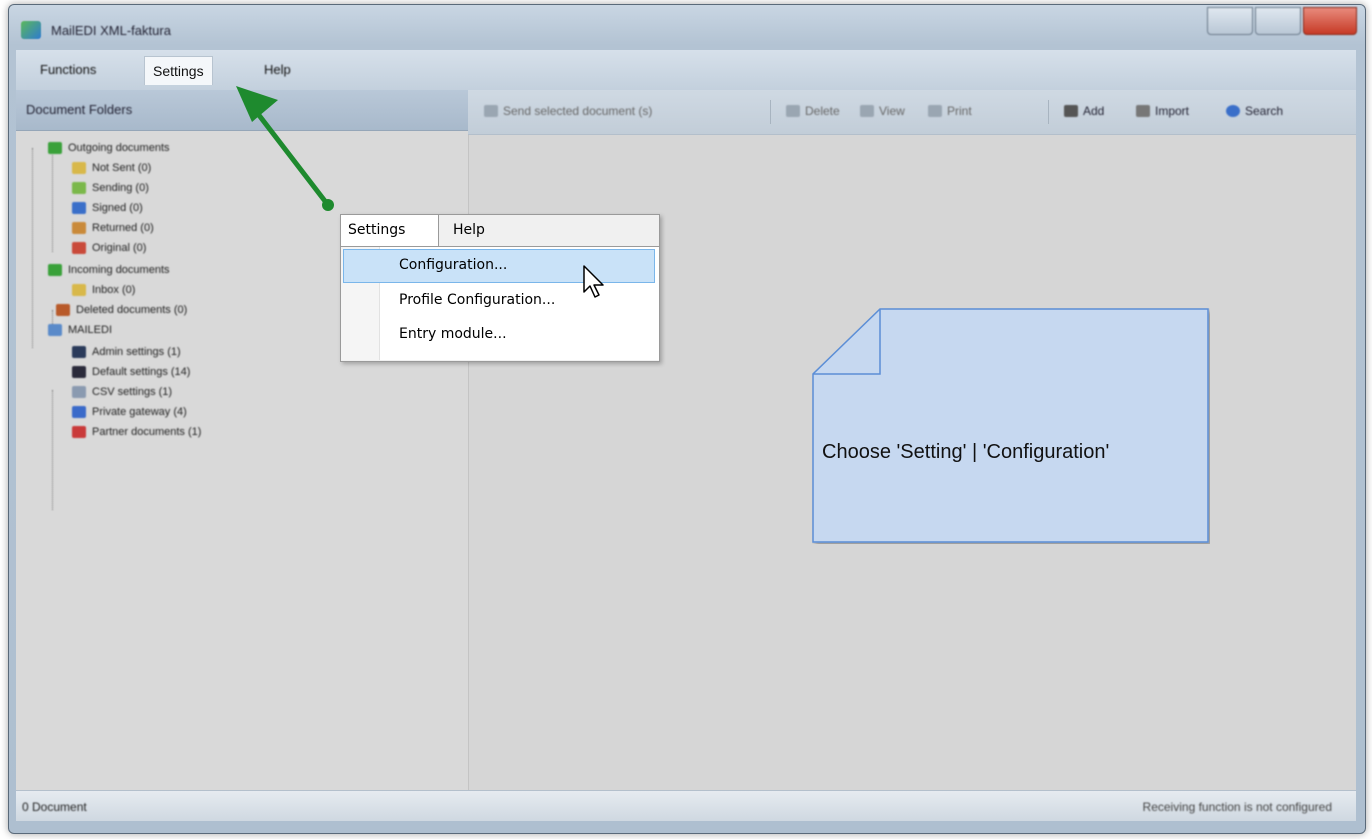 This screenshot has height=839, width=1372. What do you see at coordinates (79, 109) in the screenshot?
I see `sidebar-title: Document Folders` at bounding box center [79, 109].